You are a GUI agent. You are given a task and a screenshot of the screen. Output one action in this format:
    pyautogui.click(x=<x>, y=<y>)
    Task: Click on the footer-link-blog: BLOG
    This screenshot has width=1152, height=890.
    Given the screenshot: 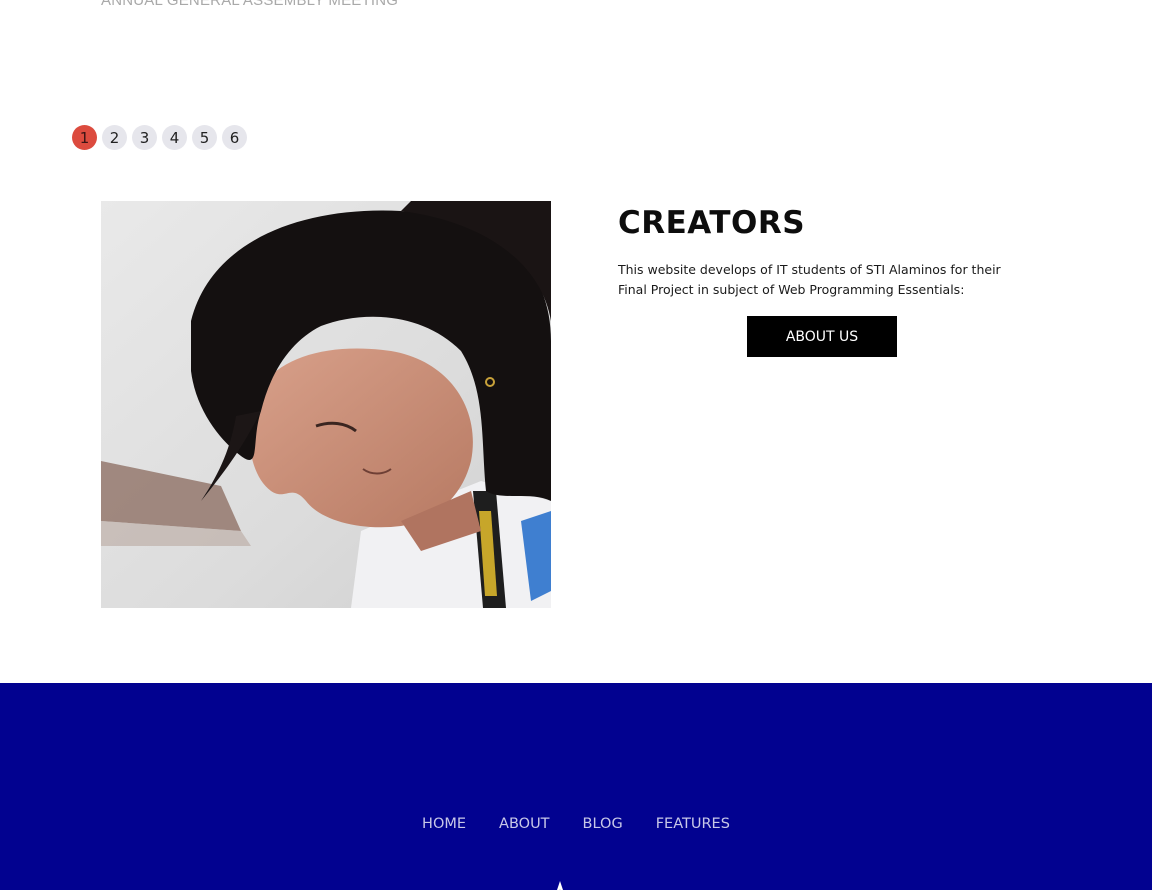 What is the action you would take?
    pyautogui.click(x=603, y=824)
    